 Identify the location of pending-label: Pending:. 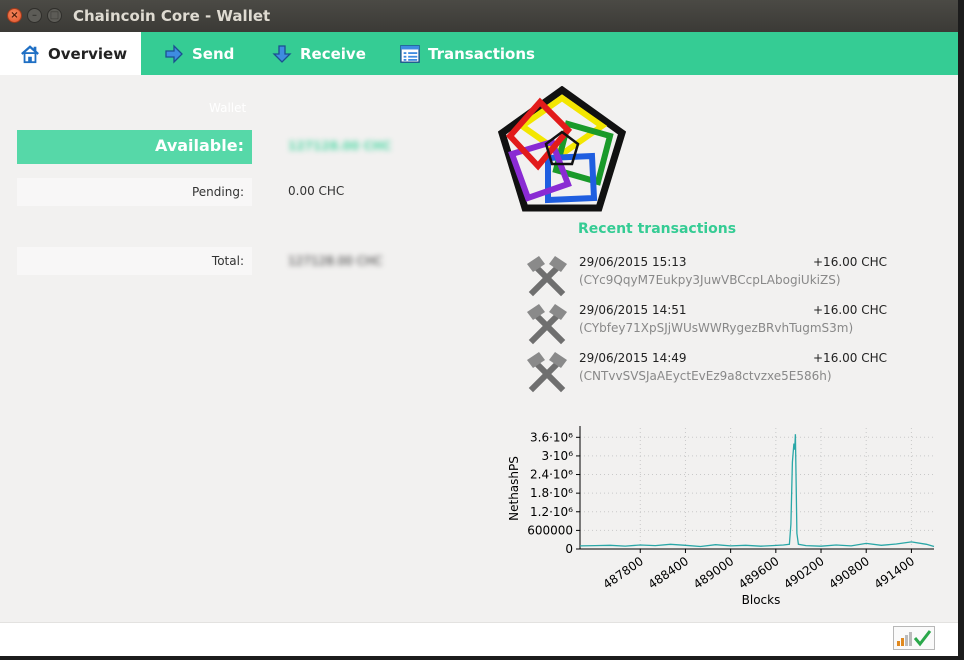
(217, 192).